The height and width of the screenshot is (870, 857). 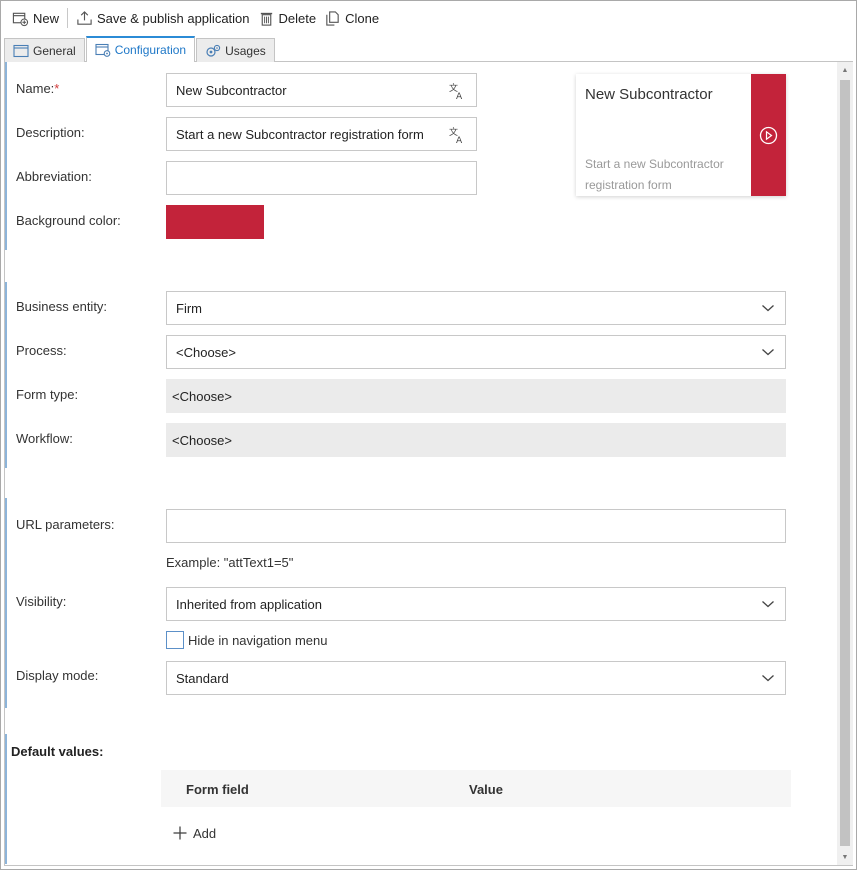 What do you see at coordinates (476, 440) in the screenshot?
I see `workflow-select: <Choose>` at bounding box center [476, 440].